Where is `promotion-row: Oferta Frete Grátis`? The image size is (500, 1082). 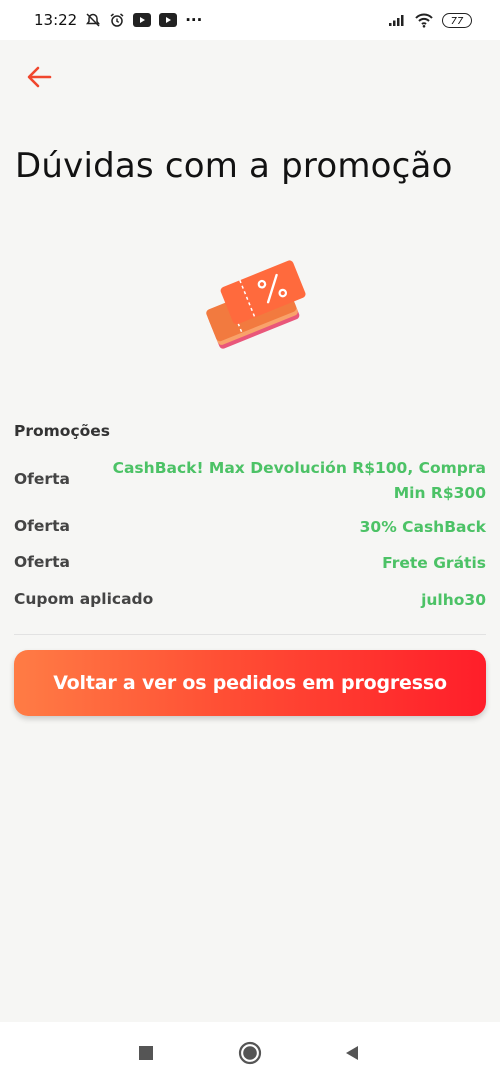
promotion-row: Oferta Frete Grátis is located at coordinates (250, 563).